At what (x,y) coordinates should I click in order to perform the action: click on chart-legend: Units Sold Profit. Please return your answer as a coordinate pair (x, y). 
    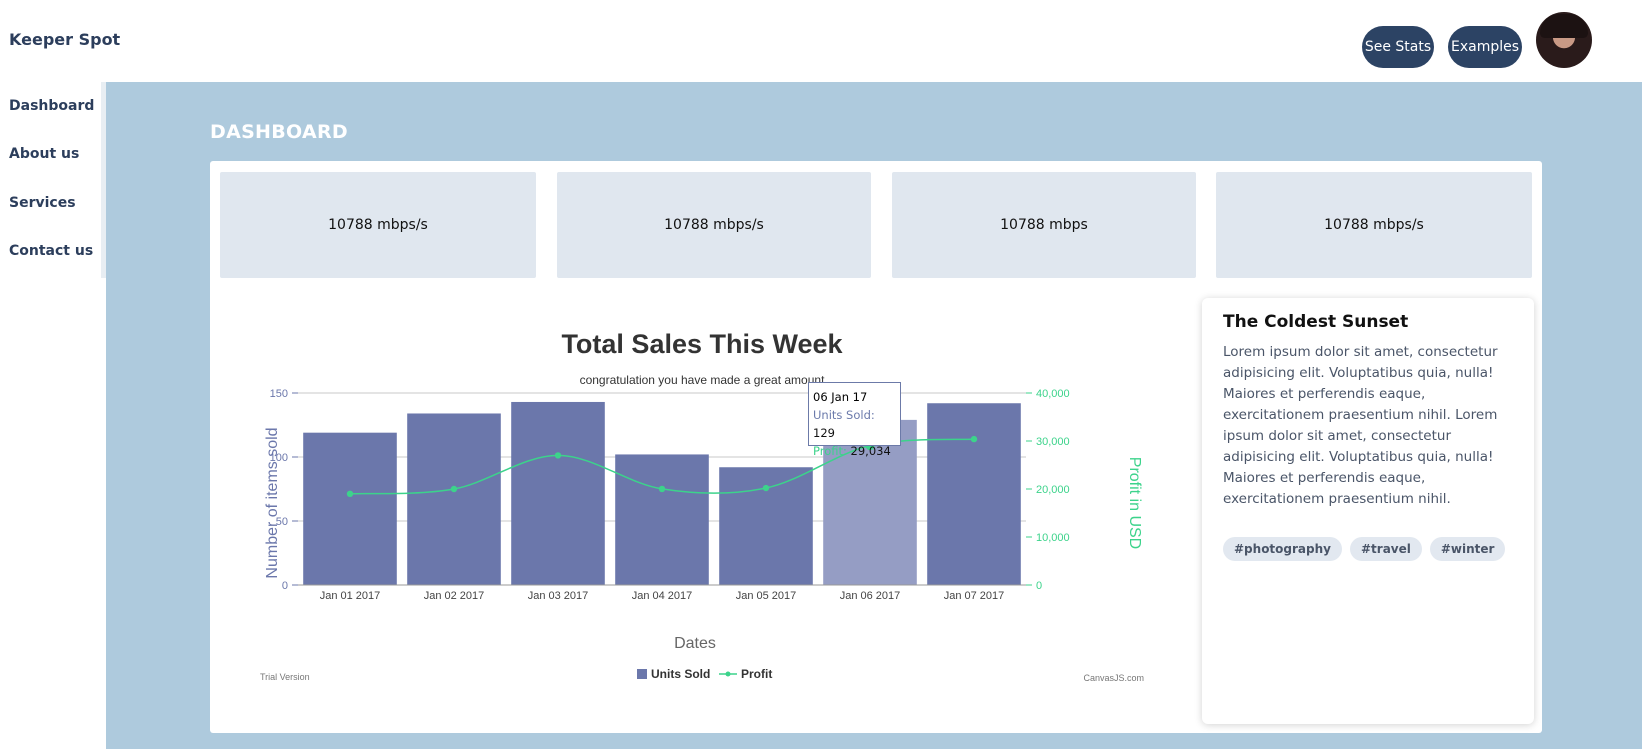
    Looking at the image, I should click on (704, 674).